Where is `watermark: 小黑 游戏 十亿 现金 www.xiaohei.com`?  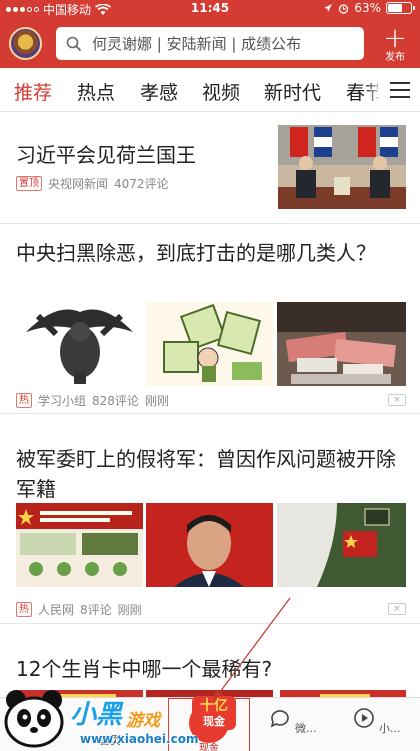
watermark: 小黑 游戏 十亿 现金 www.xiaohei.com is located at coordinates (120, 717).